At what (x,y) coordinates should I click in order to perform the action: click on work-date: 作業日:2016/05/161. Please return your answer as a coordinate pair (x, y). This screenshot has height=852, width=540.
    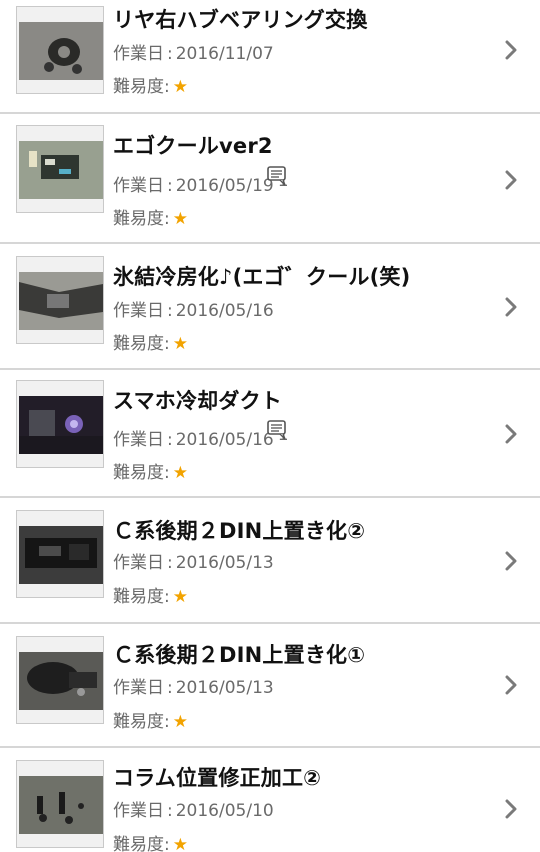
    Looking at the image, I should click on (201, 435).